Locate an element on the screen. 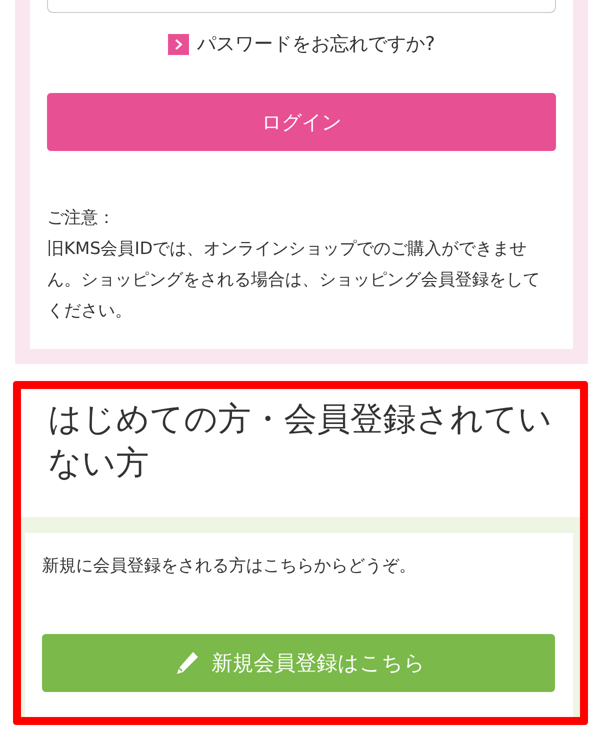  register-description: 新規に会員登録をされる方はこちらからどうぞ。 is located at coordinates (229, 566).